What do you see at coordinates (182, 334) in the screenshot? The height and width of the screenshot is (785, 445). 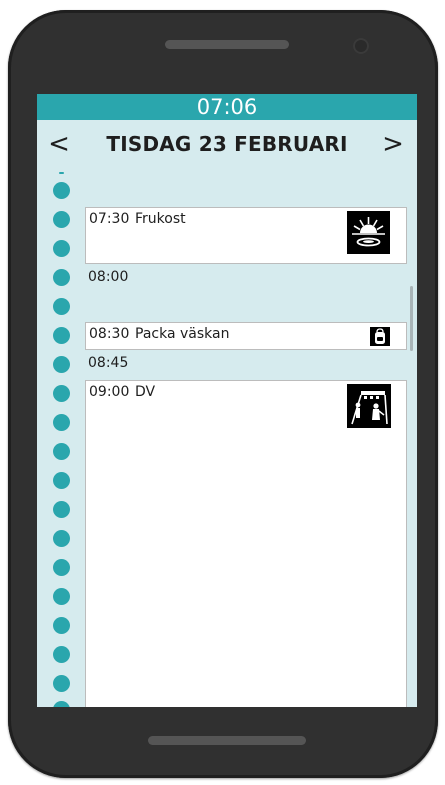 I see `event-title: Packa väskan` at bounding box center [182, 334].